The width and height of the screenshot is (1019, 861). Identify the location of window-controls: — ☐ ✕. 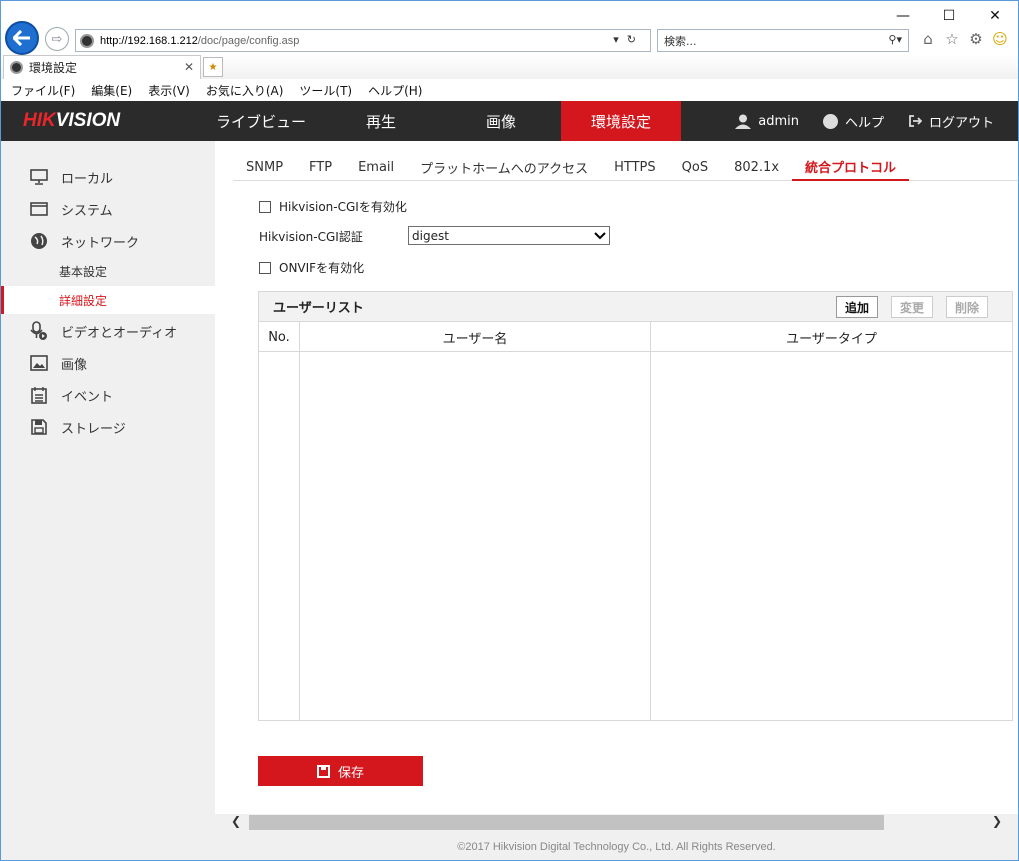
(949, 16).